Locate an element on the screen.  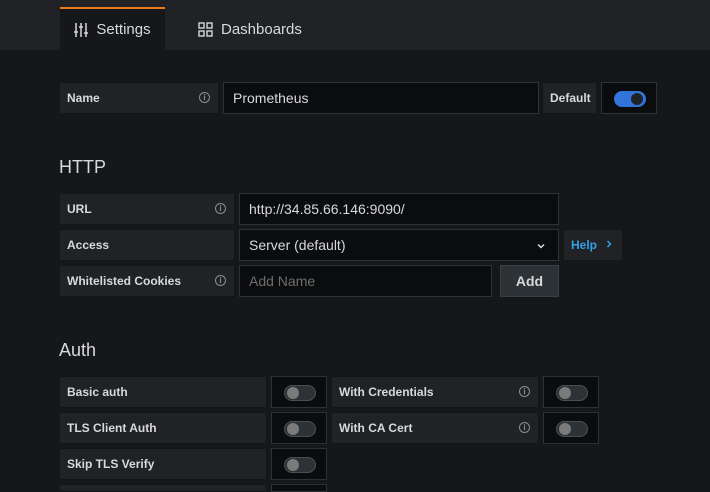
url-input: http://34.85.66.146:9090/ is located at coordinates (399, 209).